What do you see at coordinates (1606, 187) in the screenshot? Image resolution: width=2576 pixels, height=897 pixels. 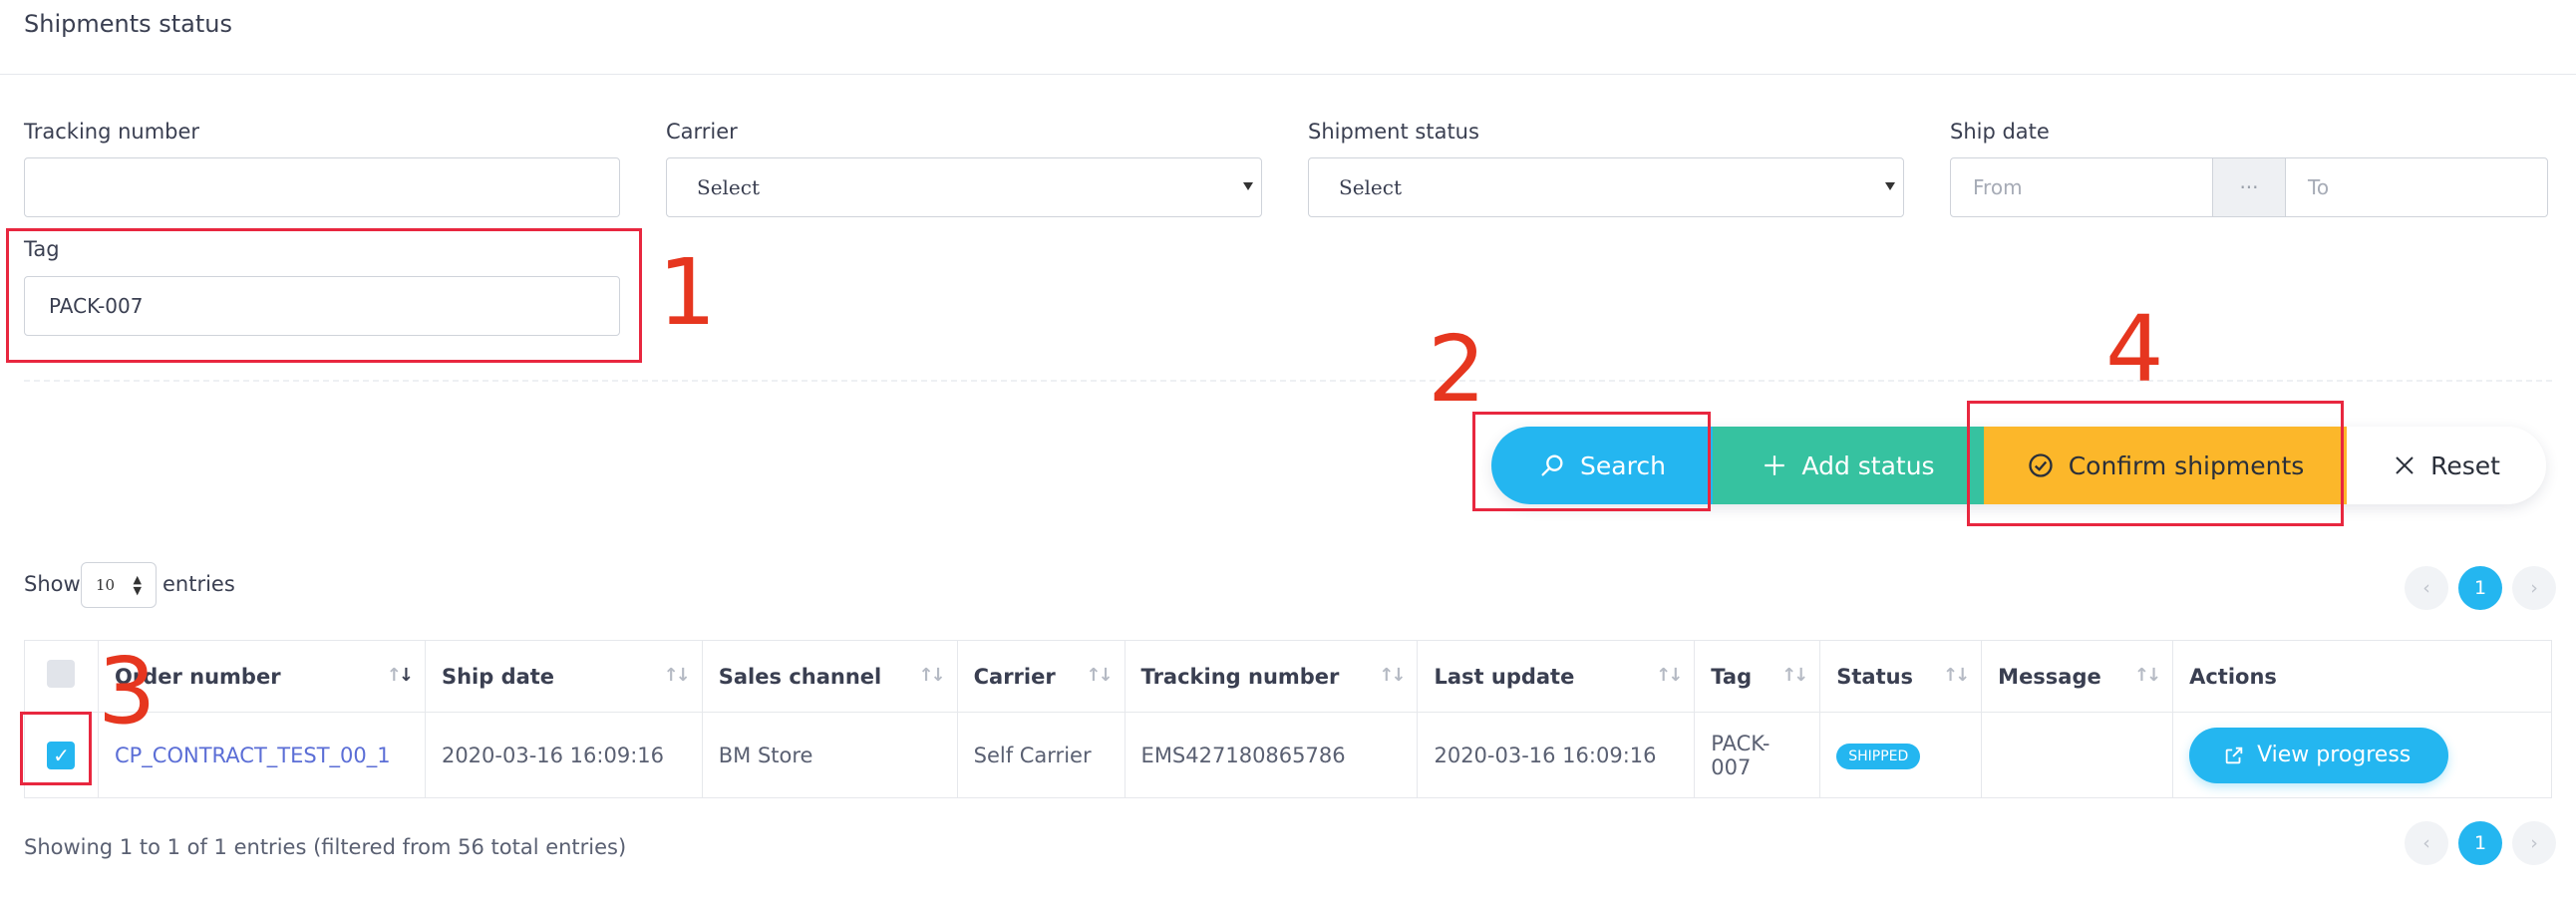 I see `shipment-status-select: Select` at bounding box center [1606, 187].